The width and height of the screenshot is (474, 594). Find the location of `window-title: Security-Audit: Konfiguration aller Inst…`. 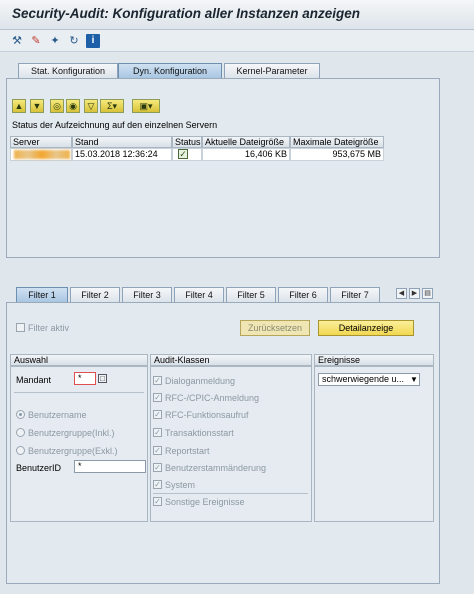

window-title: Security-Audit: Konfiguration aller Inst… is located at coordinates (186, 13).